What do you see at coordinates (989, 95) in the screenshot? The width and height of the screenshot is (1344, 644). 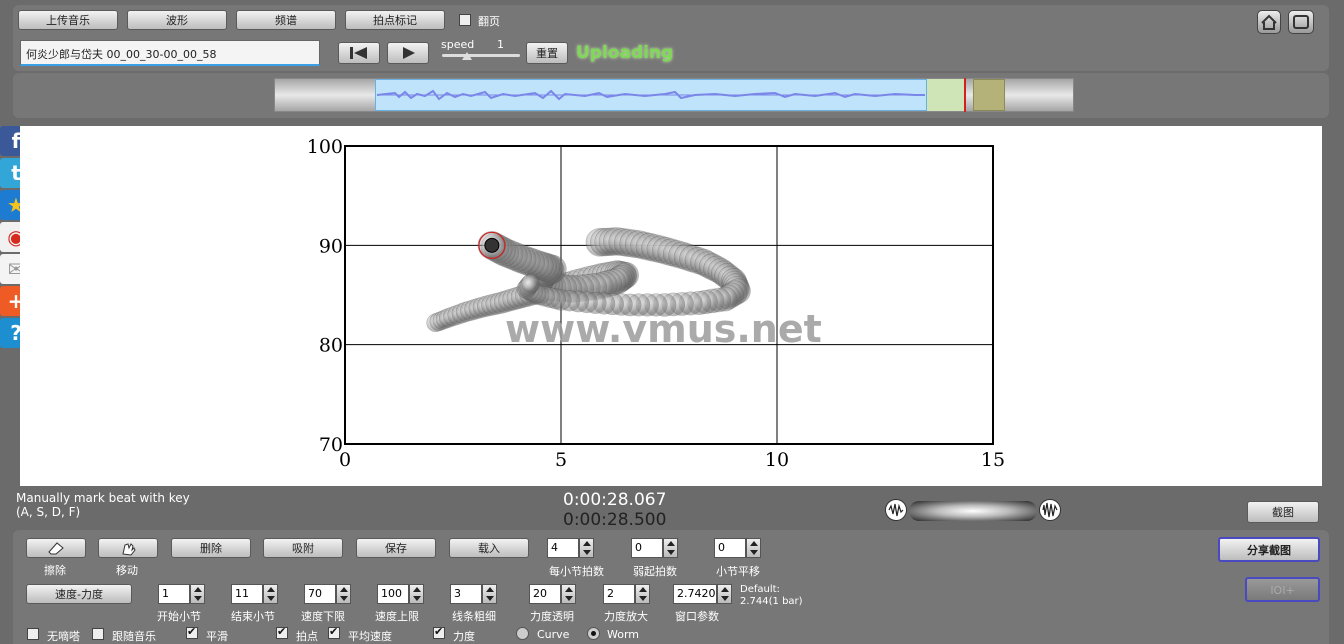 I see `waveform-window-box` at bounding box center [989, 95].